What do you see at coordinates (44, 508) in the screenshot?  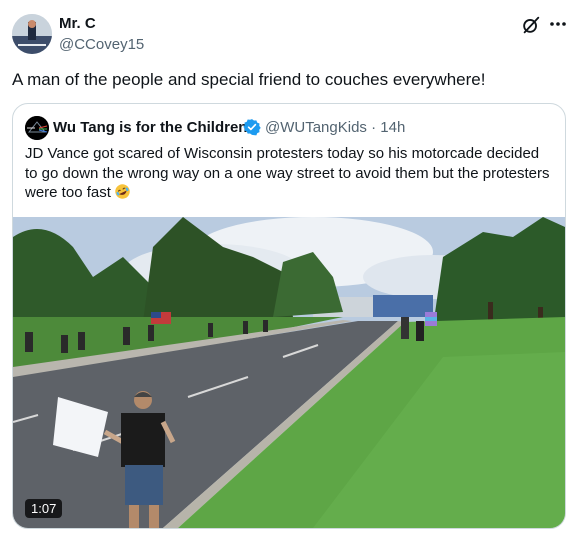 I see `video-duration: 1:07` at bounding box center [44, 508].